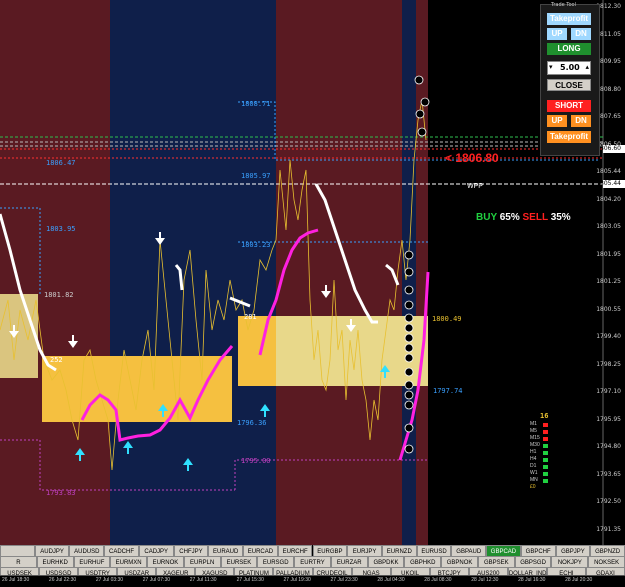 The height and width of the screenshot is (587, 625). Describe the element at coordinates (533, 424) in the screenshot. I see `tf-m1: M1` at that location.